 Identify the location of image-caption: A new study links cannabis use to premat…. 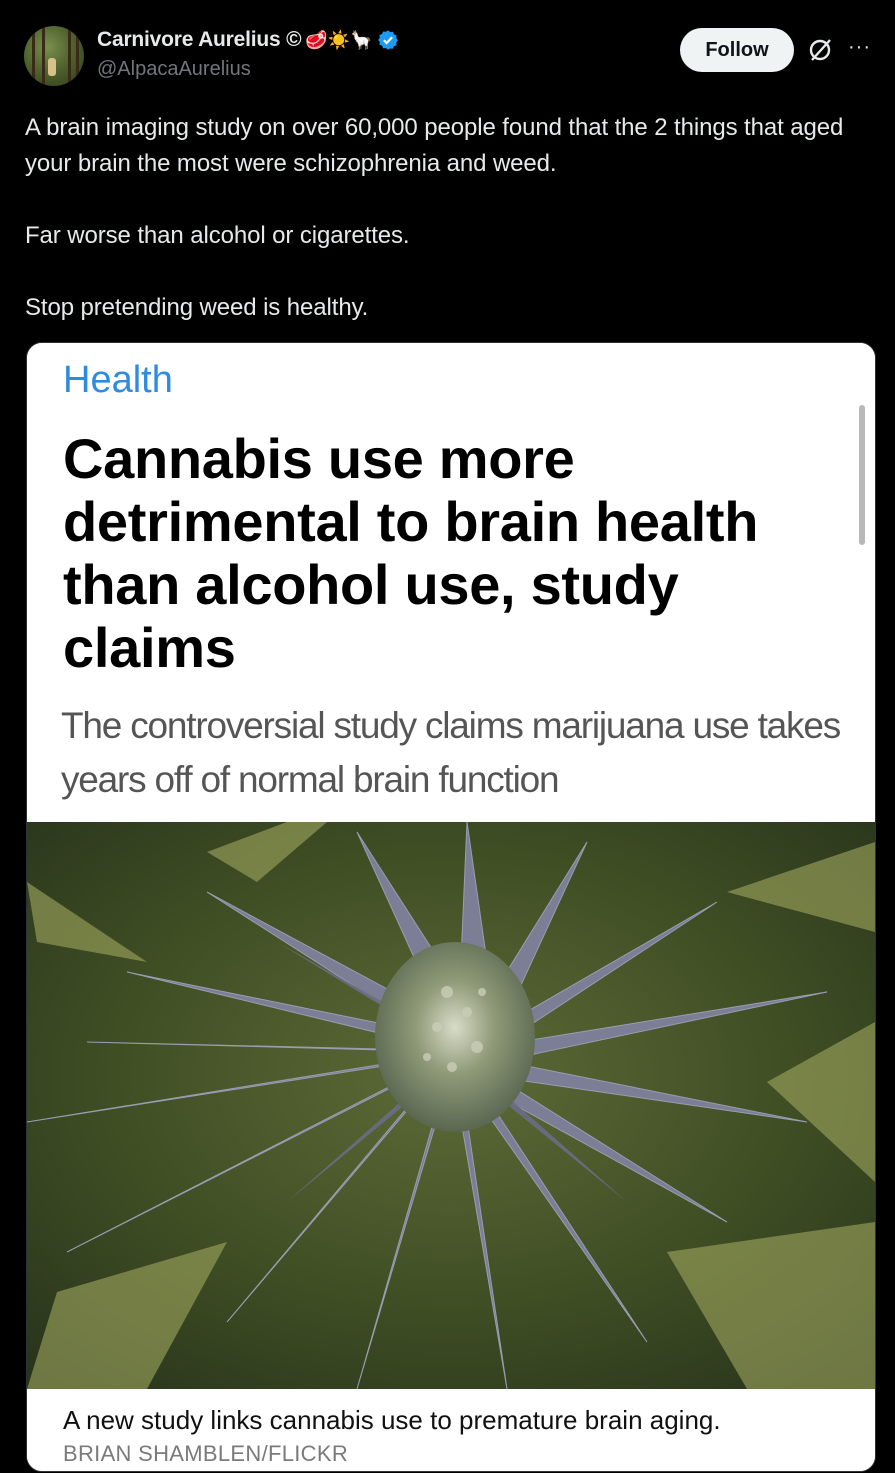
(392, 1420).